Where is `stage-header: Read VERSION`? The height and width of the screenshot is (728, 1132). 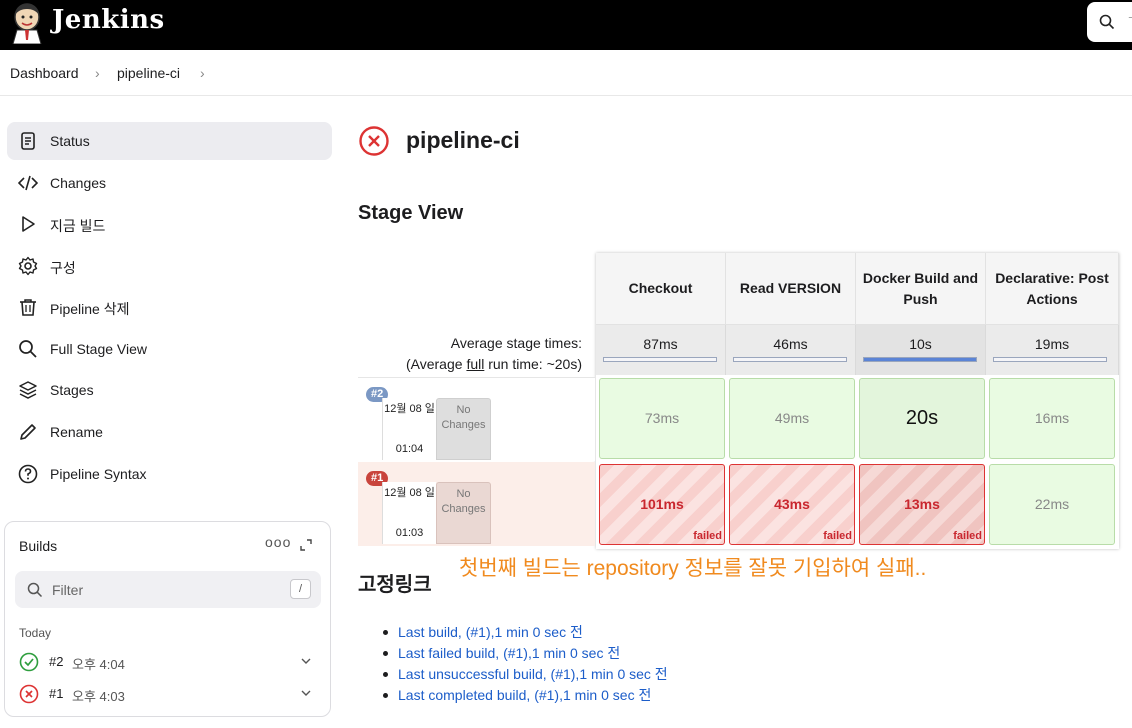
stage-header: Read VERSION is located at coordinates (791, 289).